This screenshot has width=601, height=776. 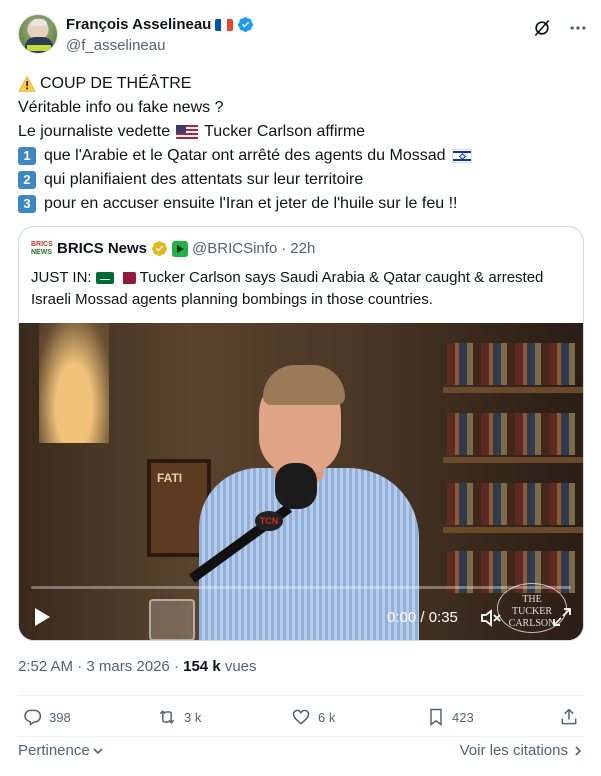 What do you see at coordinates (301, 84) in the screenshot?
I see `tweet-line-1: COUP DE THÉÂTRE` at bounding box center [301, 84].